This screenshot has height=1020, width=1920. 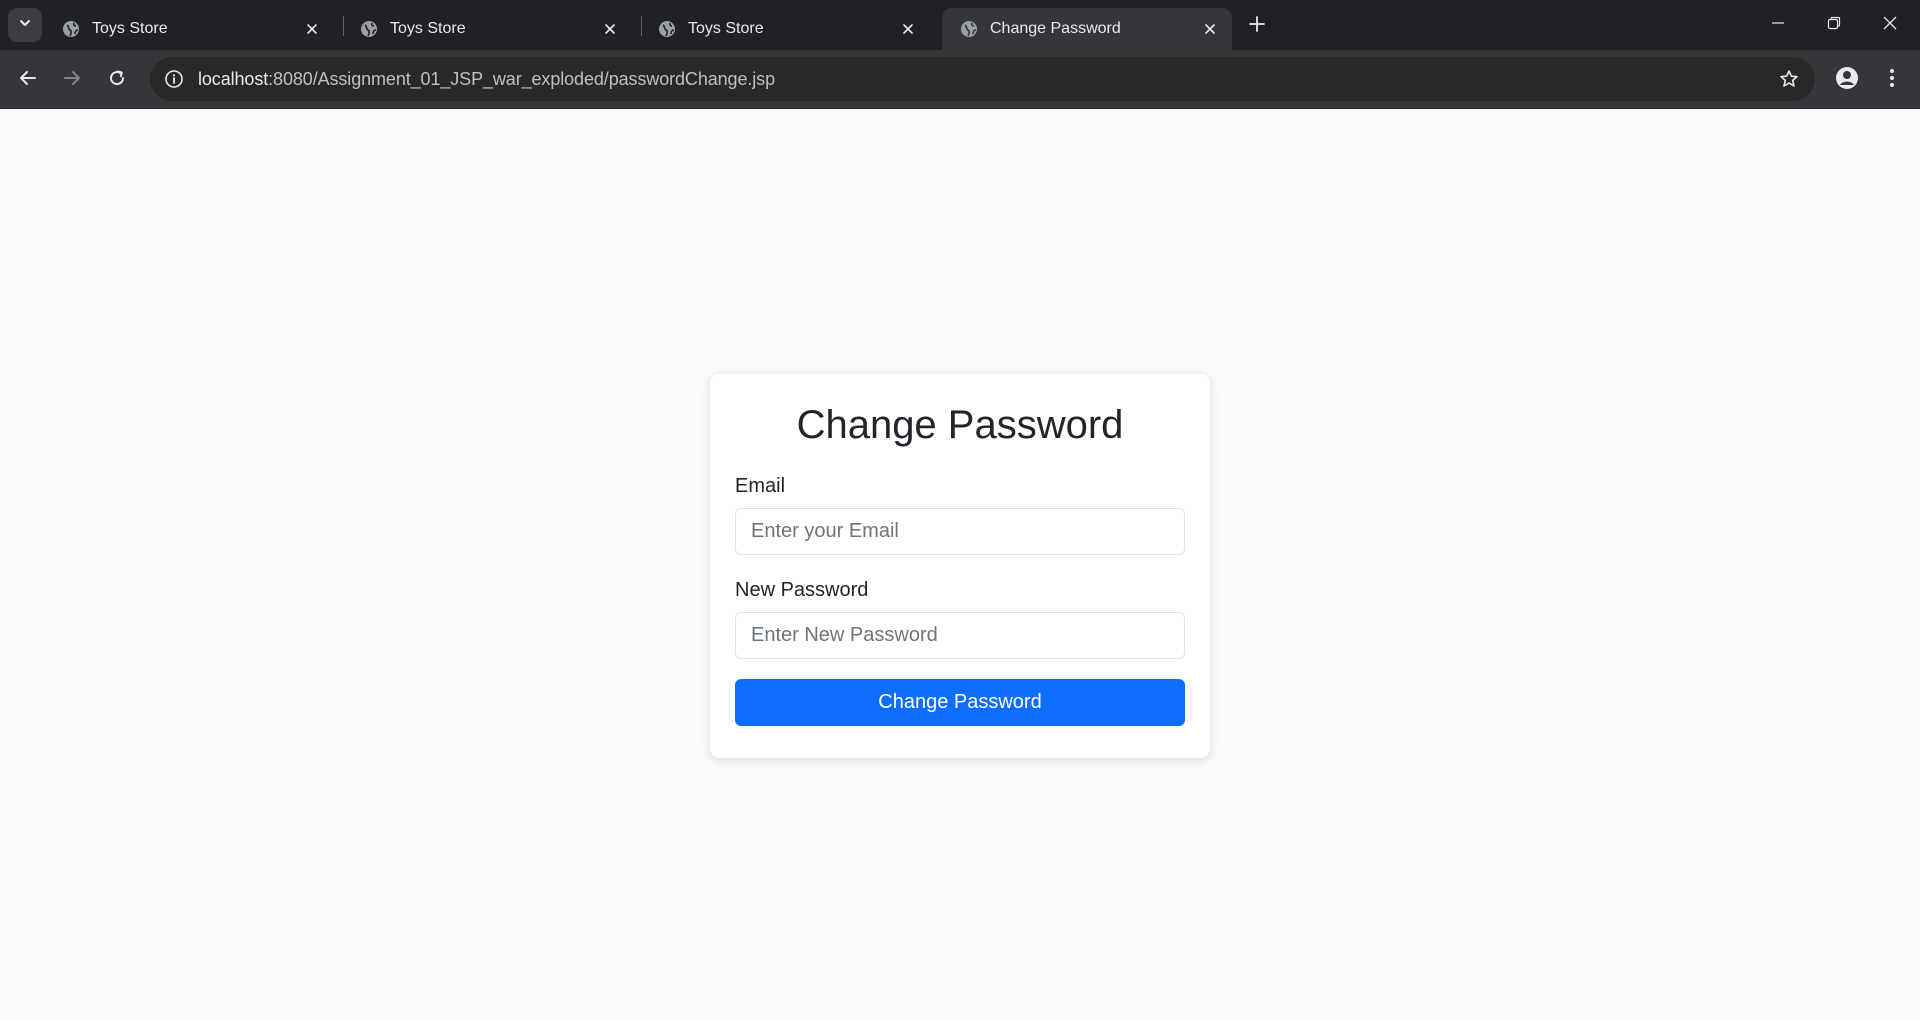 I want to click on tab-toys-store-2: Toys Store, so click(x=487, y=29).